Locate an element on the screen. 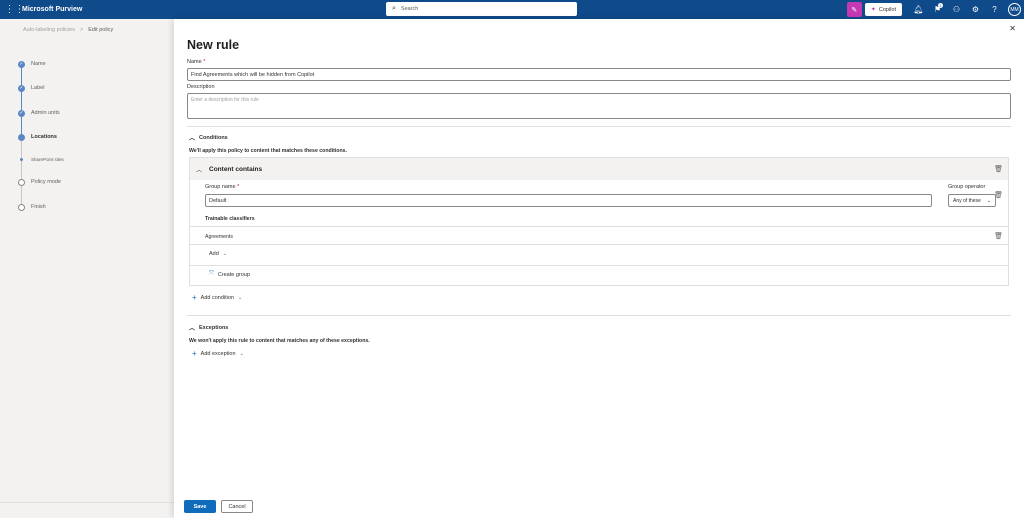 This screenshot has width=1024, height=518. substep-dot is located at coordinates (21, 159).